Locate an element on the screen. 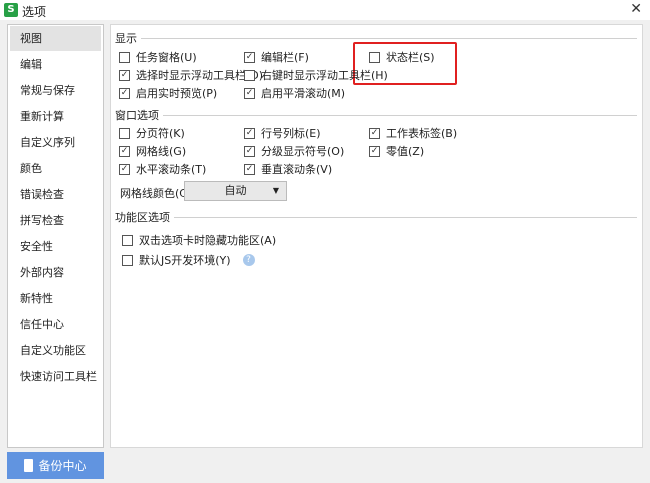 This screenshot has height=483, width=650. sidebar-item: 快速访问工具栏 is located at coordinates (55, 376).